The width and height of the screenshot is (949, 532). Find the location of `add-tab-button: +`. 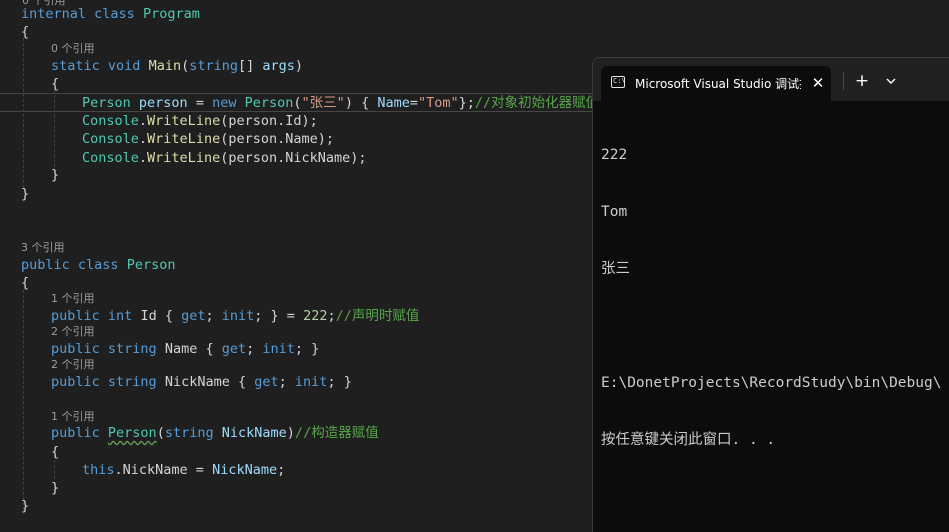

add-tab-button: + is located at coordinates (862, 81).